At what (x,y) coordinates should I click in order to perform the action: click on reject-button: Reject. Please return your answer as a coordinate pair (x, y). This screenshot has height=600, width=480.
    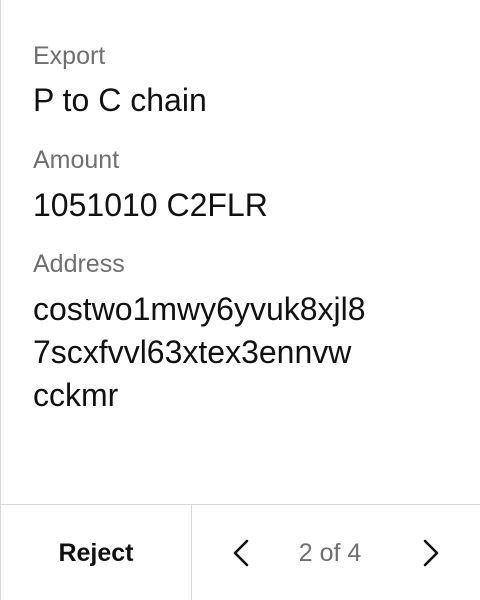
    Looking at the image, I should click on (96, 552).